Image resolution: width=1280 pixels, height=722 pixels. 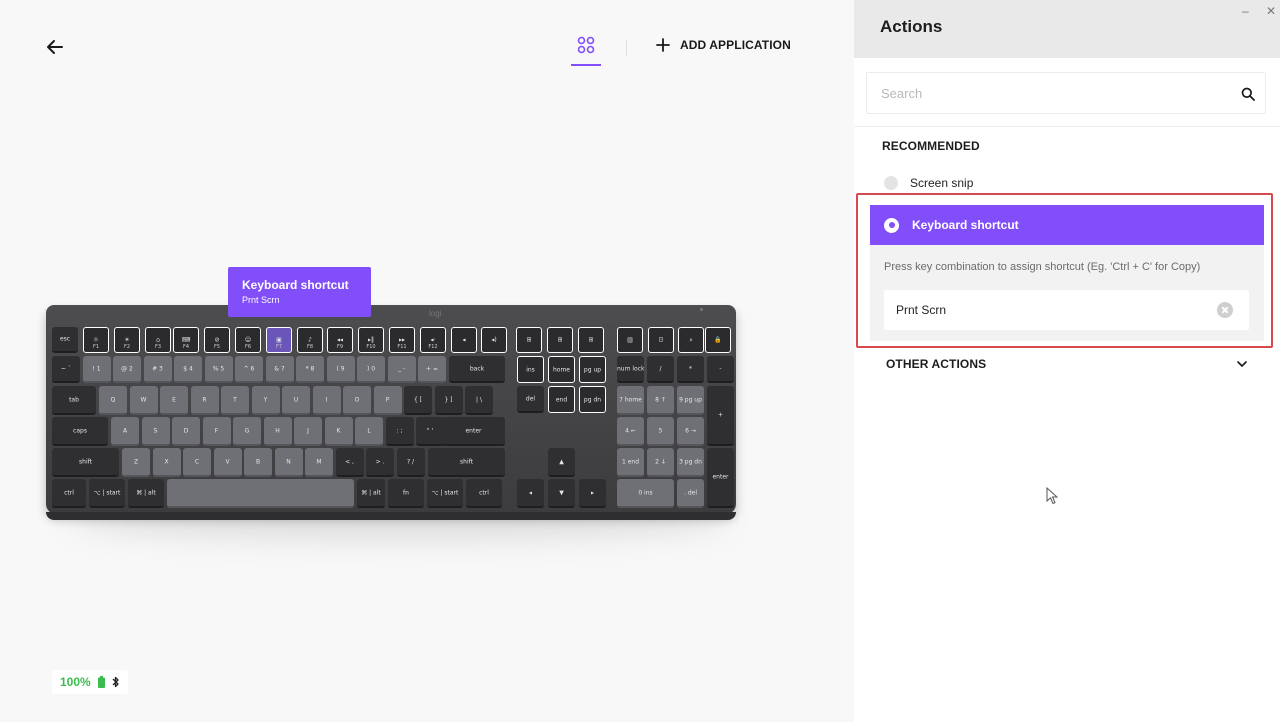 What do you see at coordinates (479, 400) in the screenshot?
I see `letter-key: | \` at bounding box center [479, 400].